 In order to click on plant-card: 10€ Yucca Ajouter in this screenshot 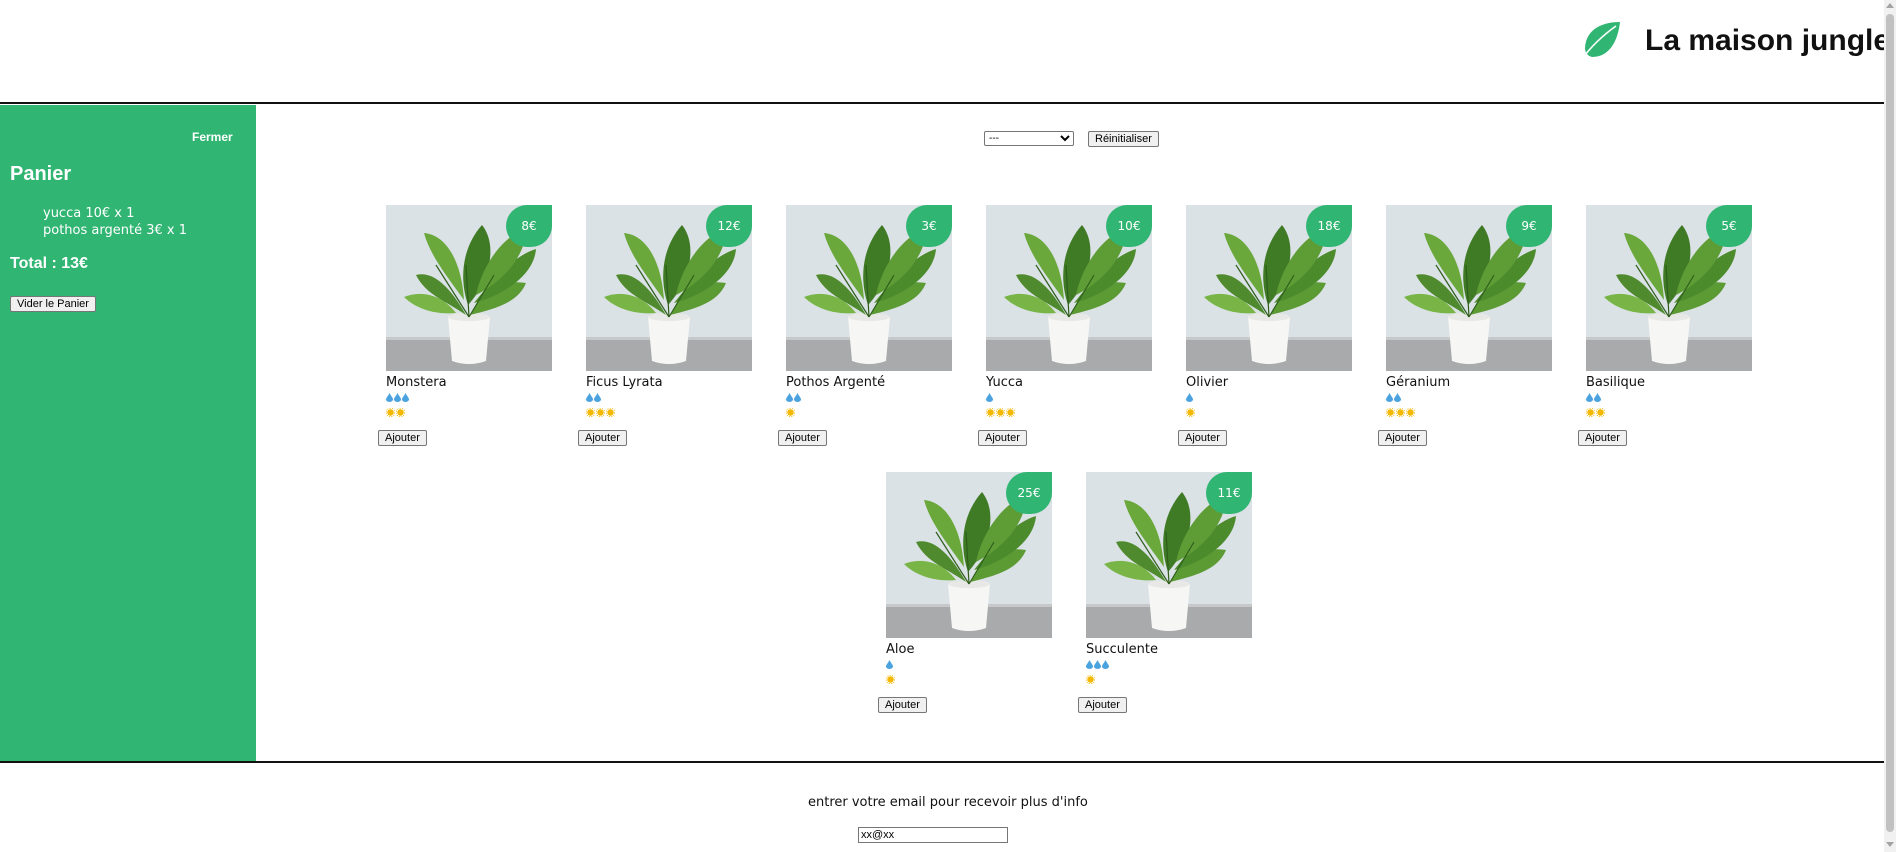, I will do `click(1065, 335)`.